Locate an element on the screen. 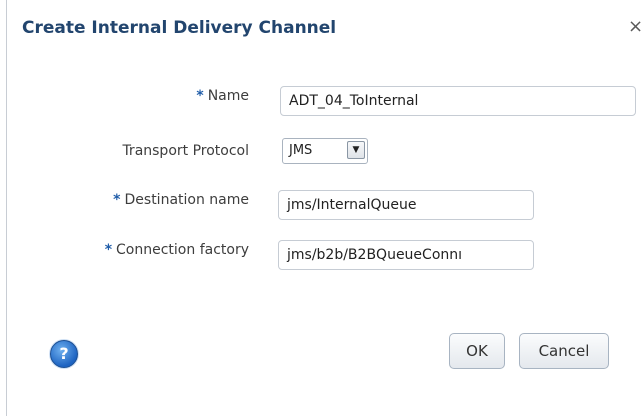  ok-button: OK is located at coordinates (477, 351).